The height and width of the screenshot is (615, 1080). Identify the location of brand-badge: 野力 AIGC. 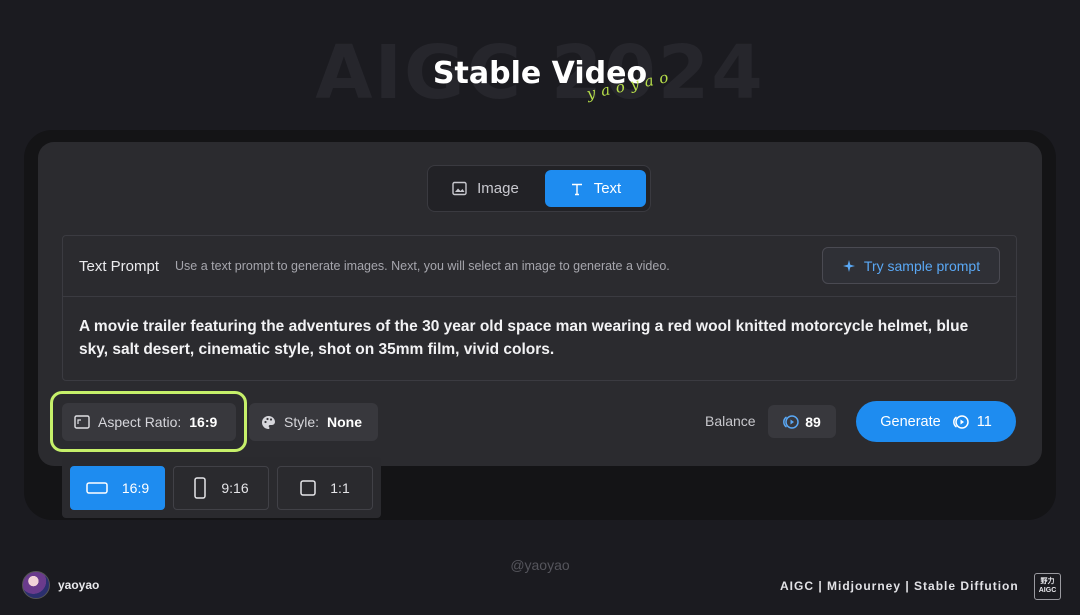
(1047, 586).